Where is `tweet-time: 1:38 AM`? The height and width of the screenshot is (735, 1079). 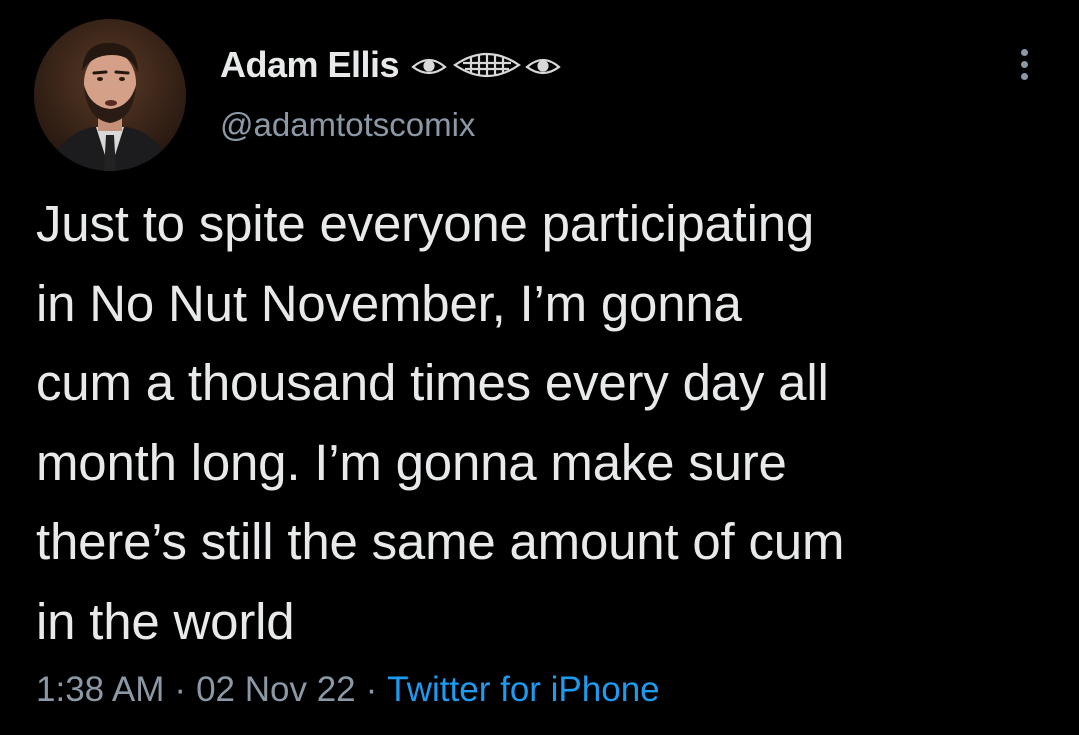 tweet-time: 1:38 AM is located at coordinates (100, 690).